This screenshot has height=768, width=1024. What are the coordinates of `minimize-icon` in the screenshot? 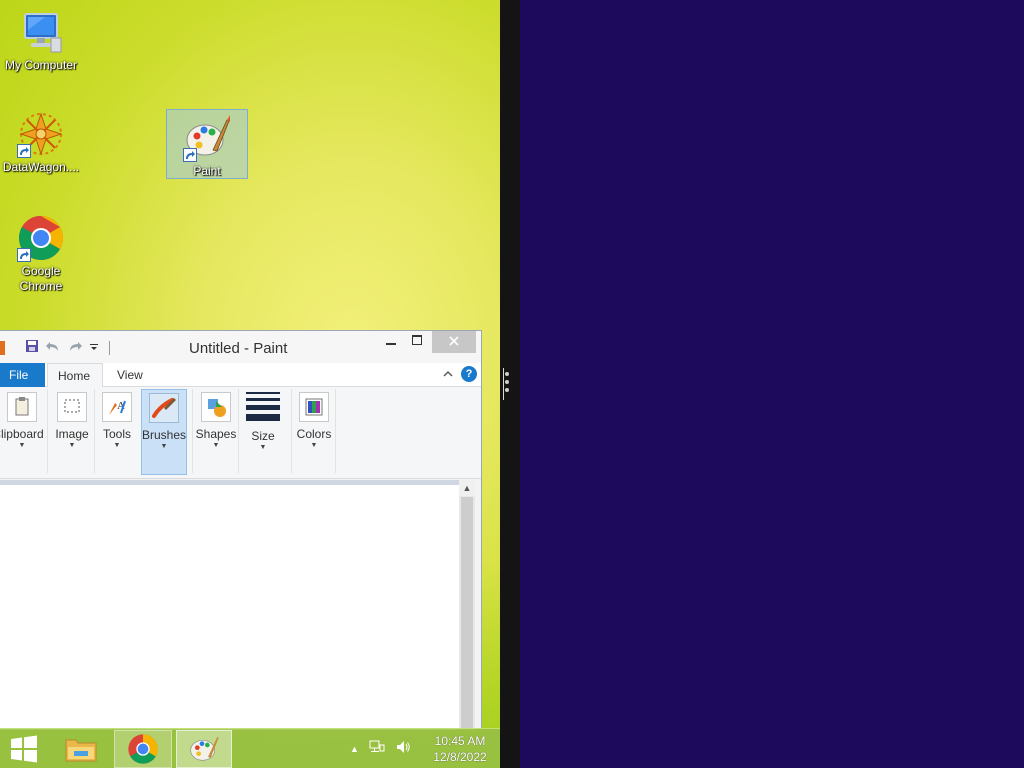 It's located at (391, 344).